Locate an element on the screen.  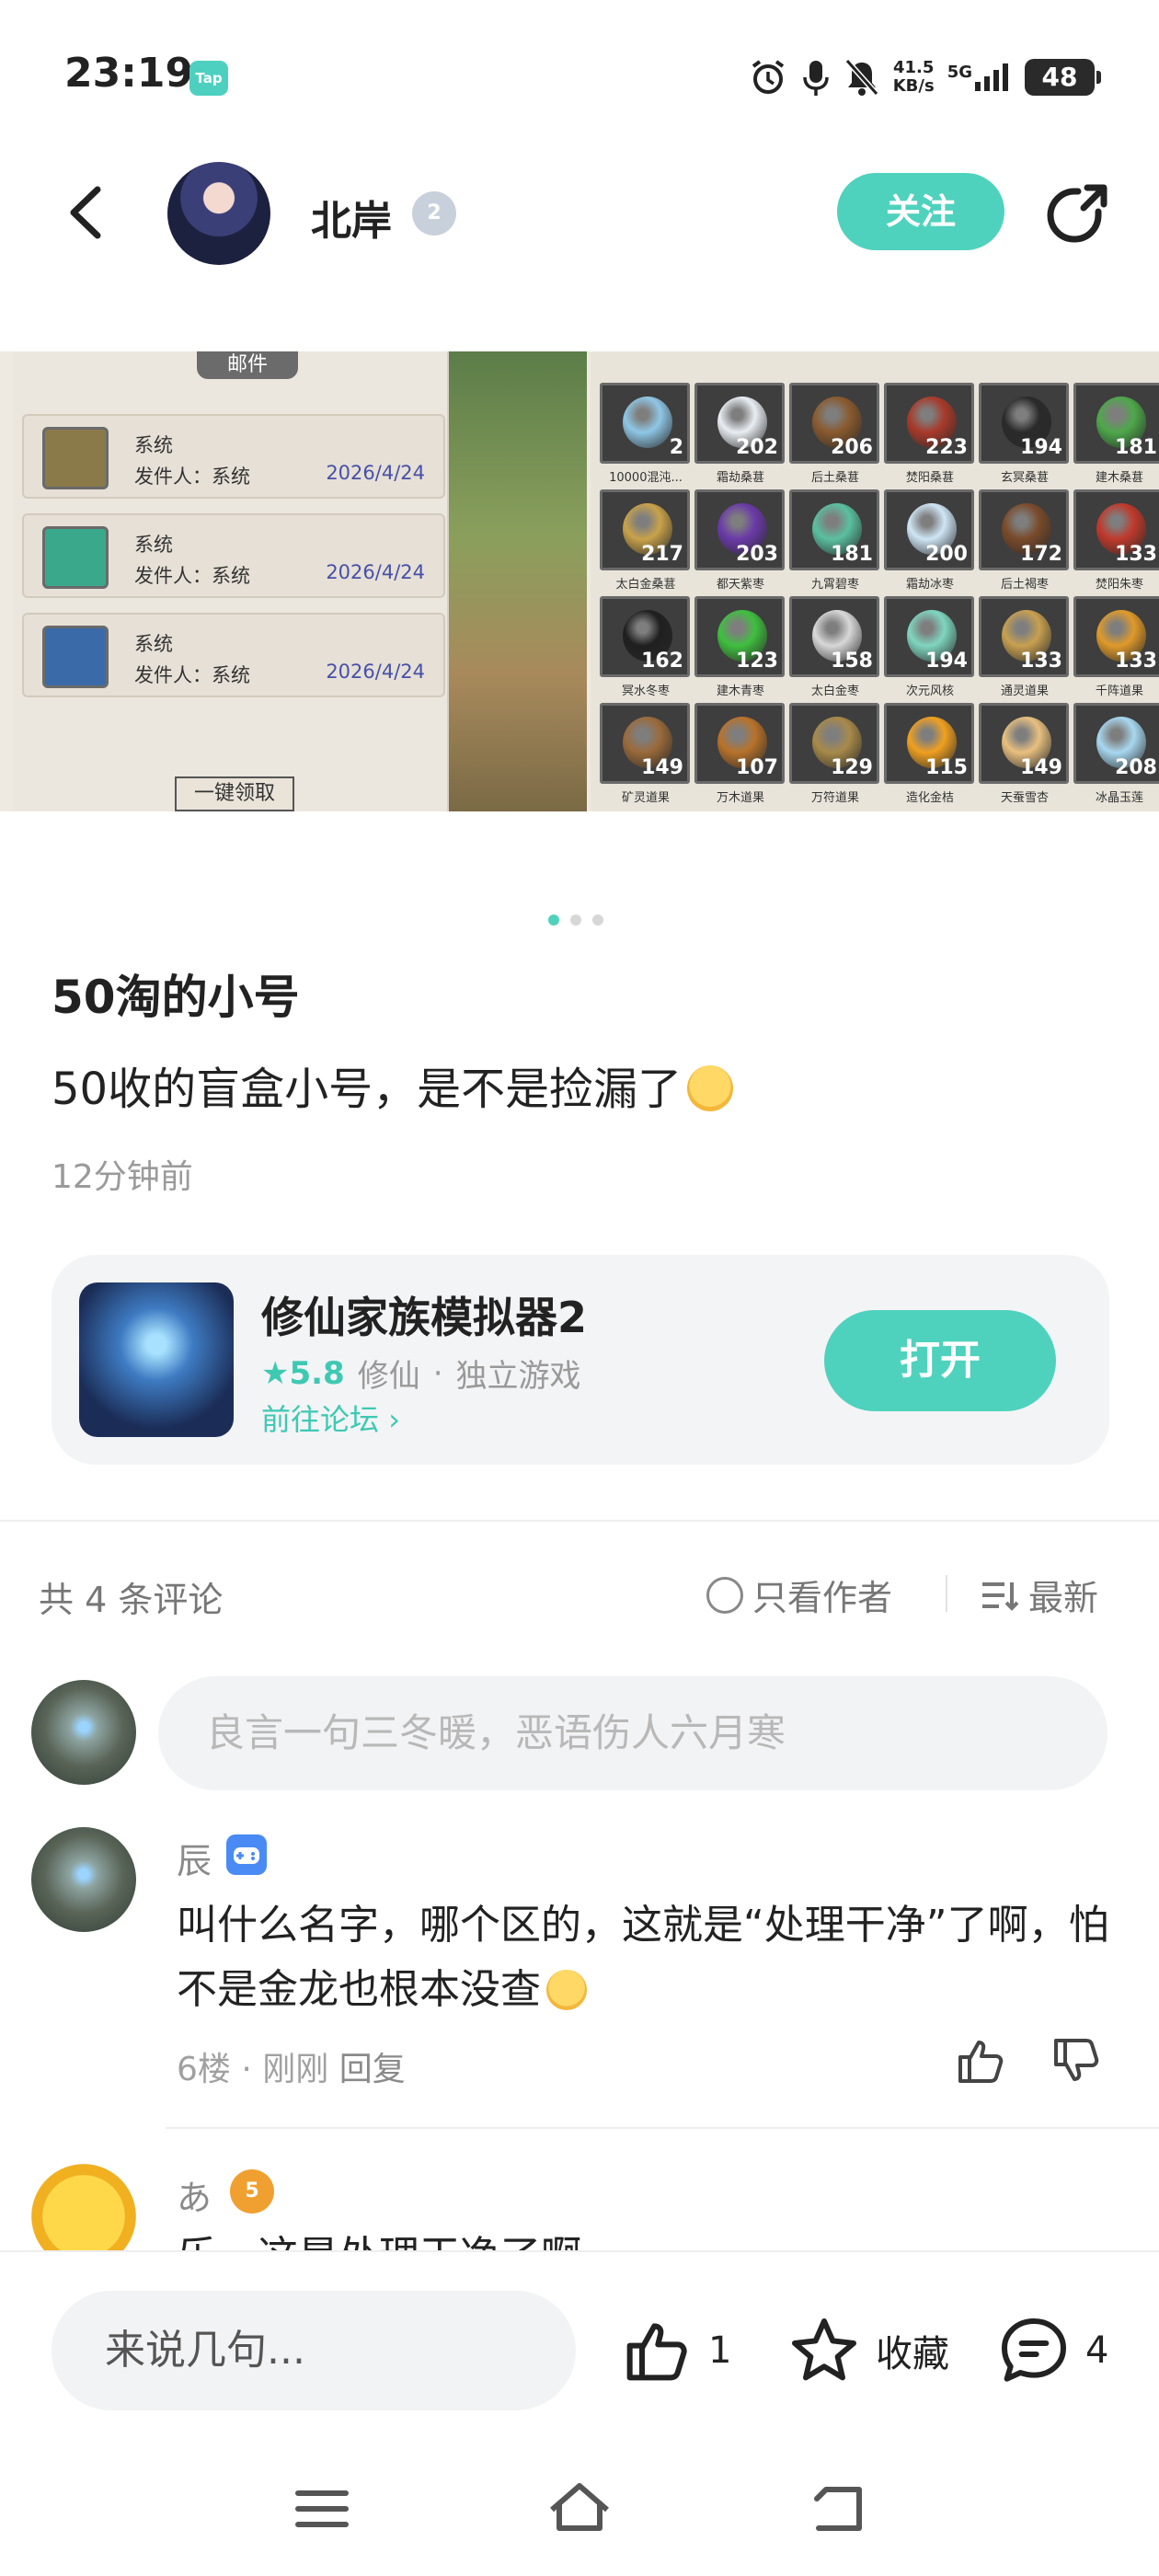
level-badge-icon: 5 is located at coordinates (252, 2191).